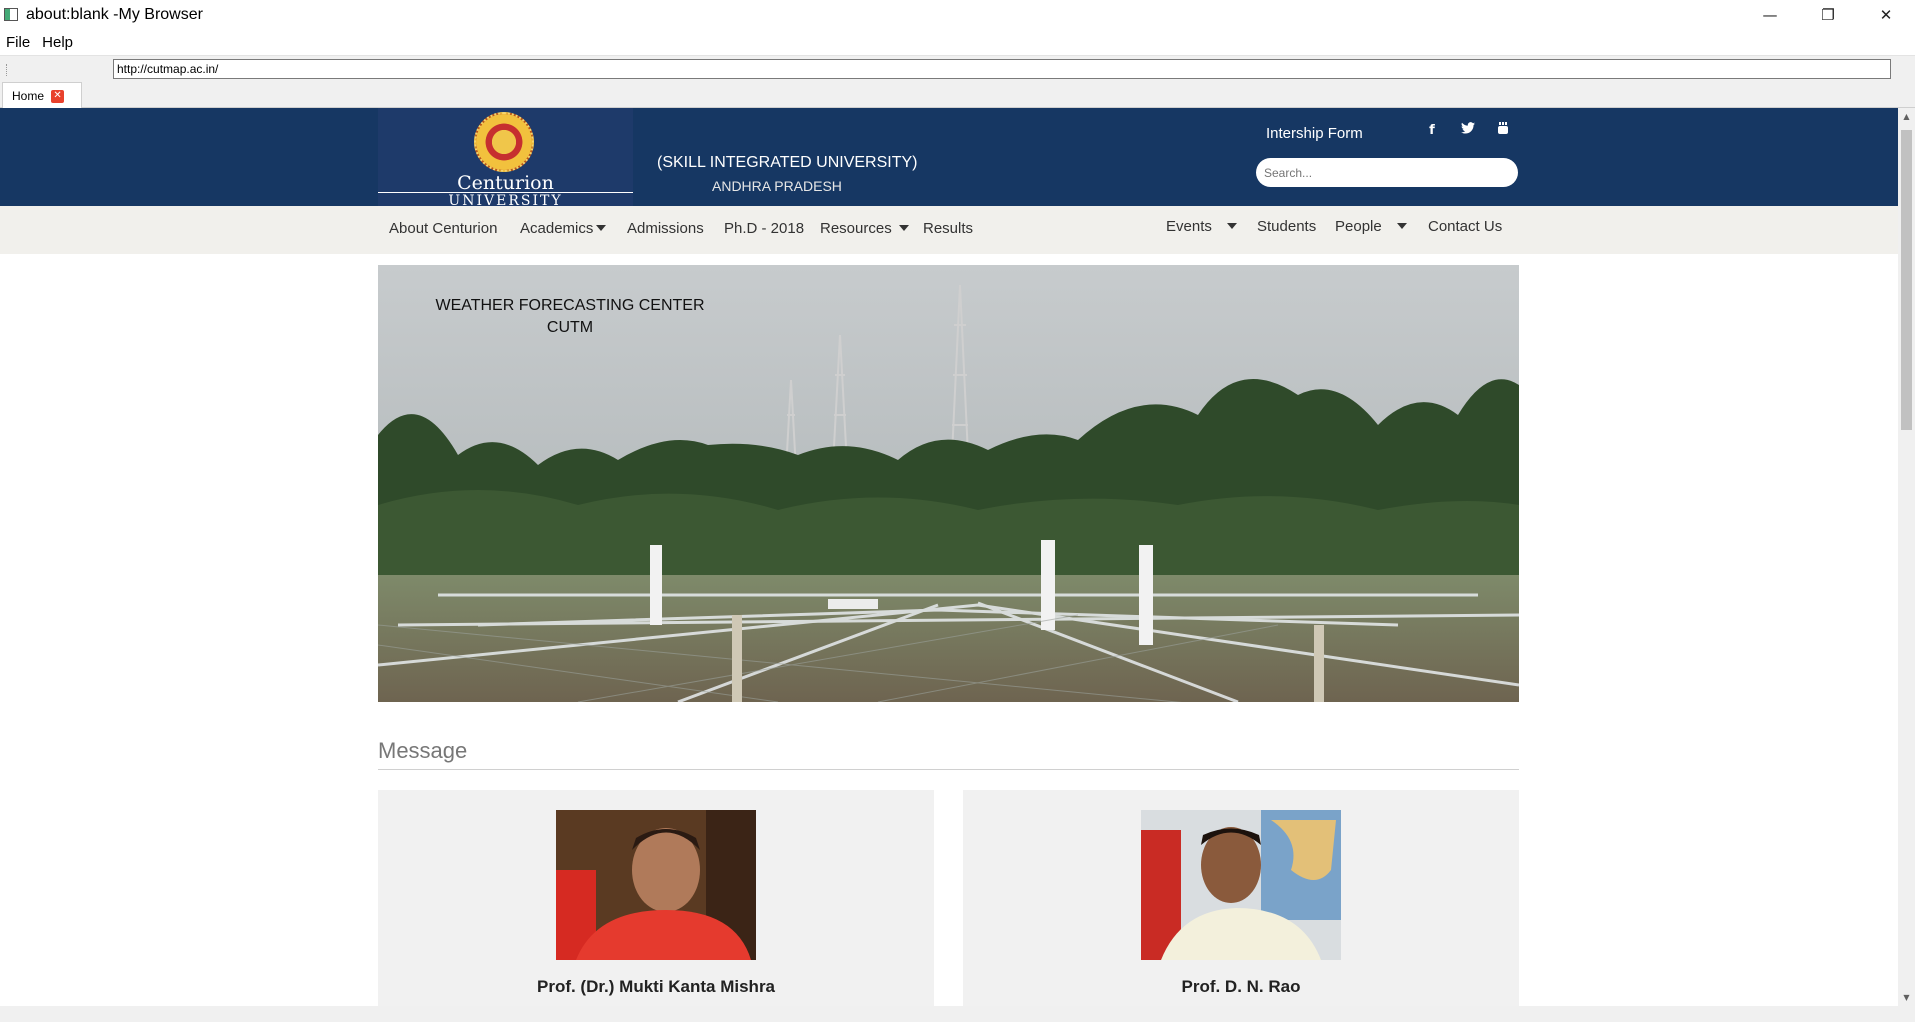 This screenshot has height=1022, width=1915. Describe the element at coordinates (570, 305) in the screenshot. I see `banner-line1: WEATHER FORECASTING CENTER` at that location.